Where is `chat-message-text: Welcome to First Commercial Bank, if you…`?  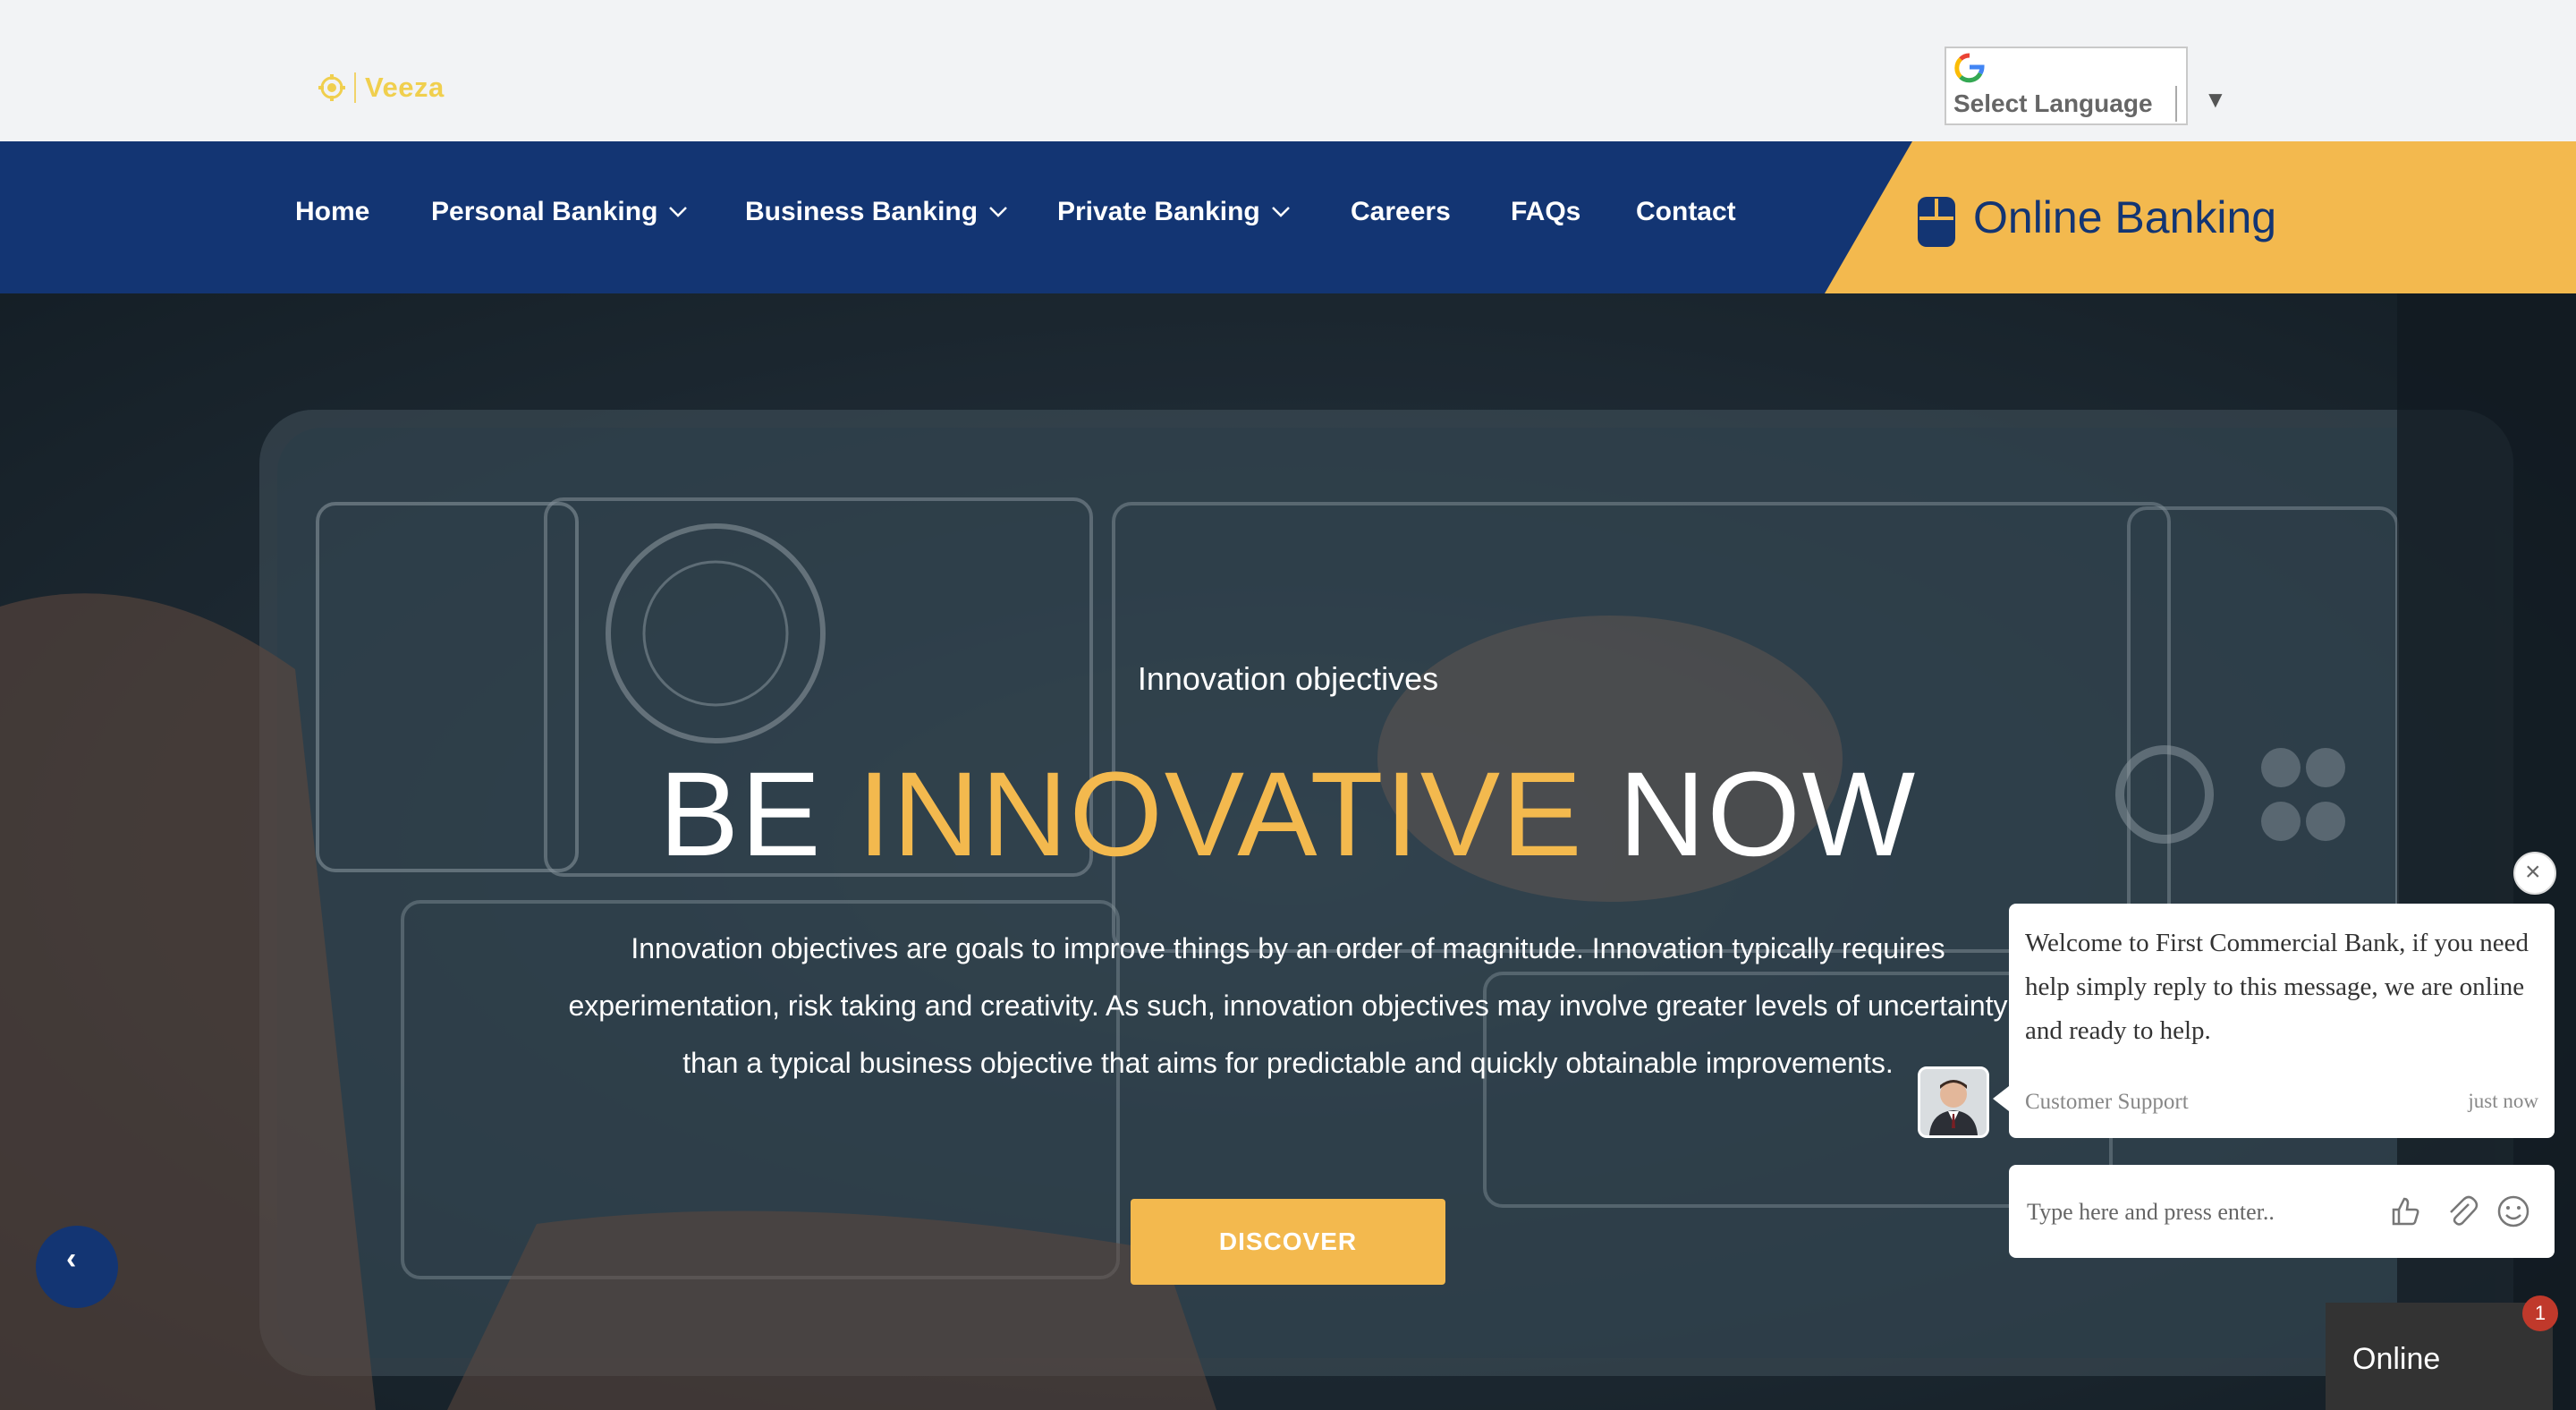
chat-message-text: Welcome to First Commercial Bank, if you… is located at coordinates (2277, 987).